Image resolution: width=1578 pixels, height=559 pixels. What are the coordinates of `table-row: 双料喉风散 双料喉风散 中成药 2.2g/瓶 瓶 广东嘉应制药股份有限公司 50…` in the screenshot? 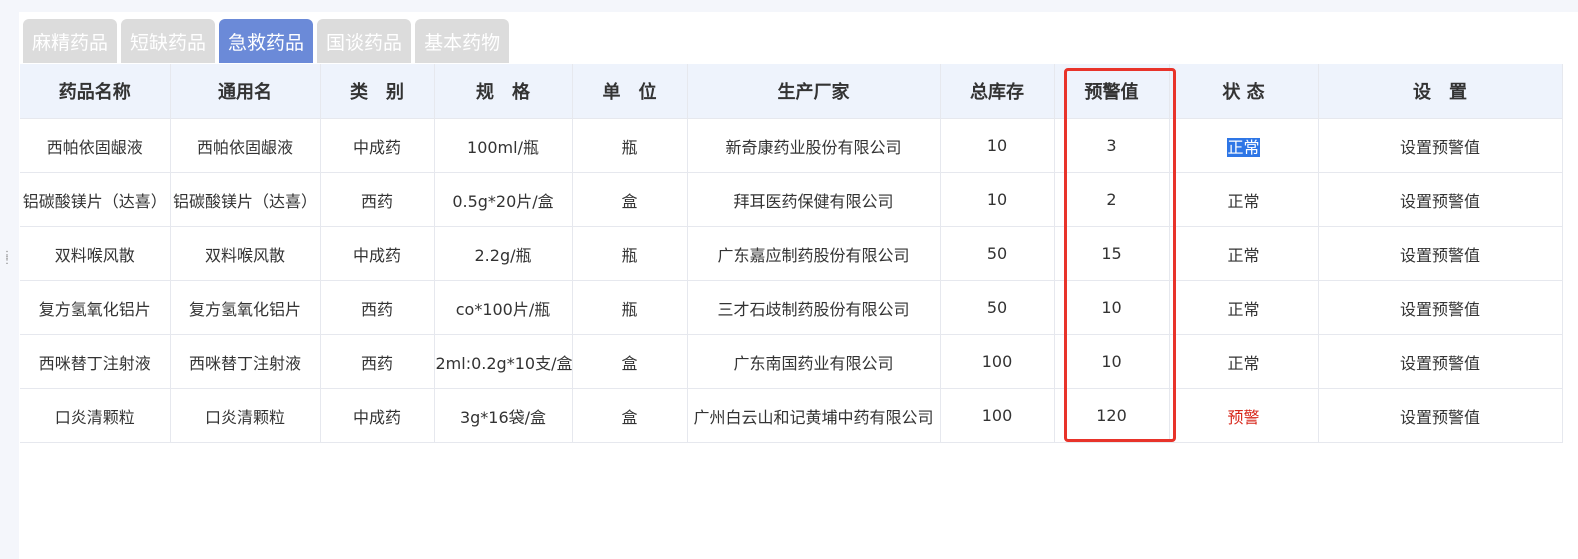 It's located at (791, 253).